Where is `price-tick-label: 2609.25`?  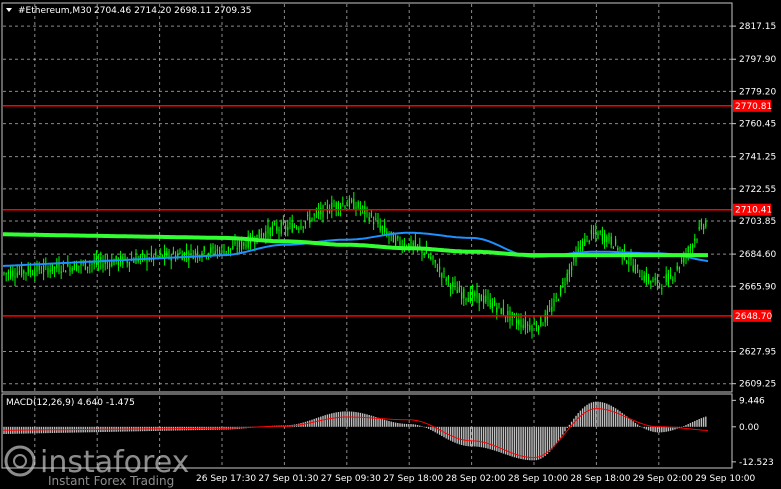 price-tick-label: 2609.25 is located at coordinates (757, 385).